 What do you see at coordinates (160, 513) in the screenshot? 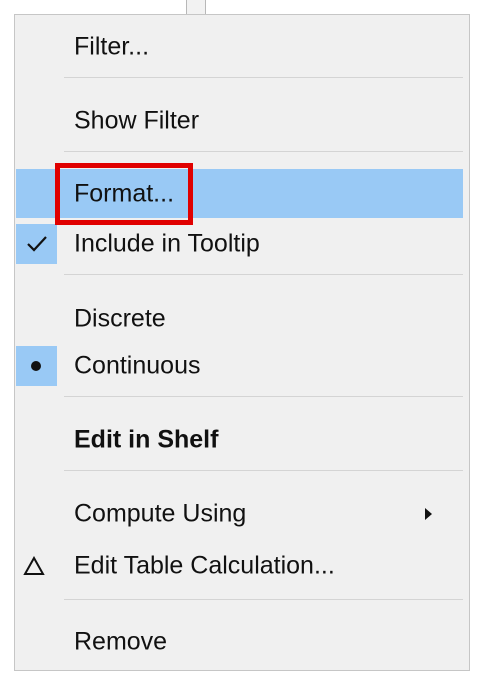
I see `menu-item-compute-using-label: Compute Using` at bounding box center [160, 513].